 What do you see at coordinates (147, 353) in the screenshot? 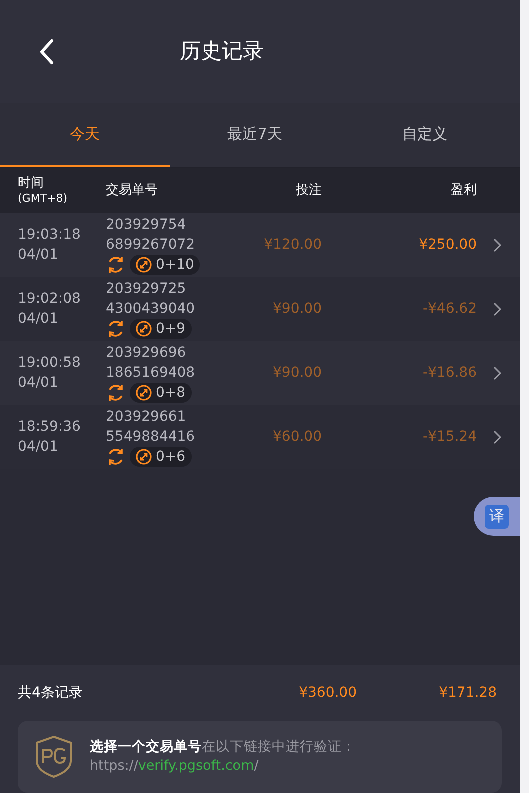
I see `transaction-id: 203929696` at bounding box center [147, 353].